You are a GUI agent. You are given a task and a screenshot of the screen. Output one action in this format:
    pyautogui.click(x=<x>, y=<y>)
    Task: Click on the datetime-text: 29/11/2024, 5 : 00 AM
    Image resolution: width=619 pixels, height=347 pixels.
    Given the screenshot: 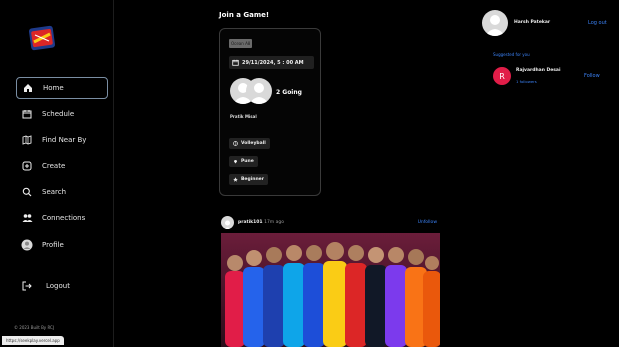 What is the action you would take?
    pyautogui.click(x=273, y=62)
    